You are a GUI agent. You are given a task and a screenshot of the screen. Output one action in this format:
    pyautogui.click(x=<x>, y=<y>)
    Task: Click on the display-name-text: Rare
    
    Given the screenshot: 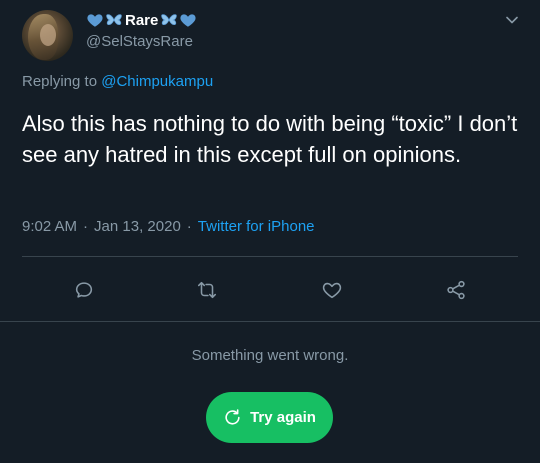 What is the action you would take?
    pyautogui.click(x=142, y=20)
    